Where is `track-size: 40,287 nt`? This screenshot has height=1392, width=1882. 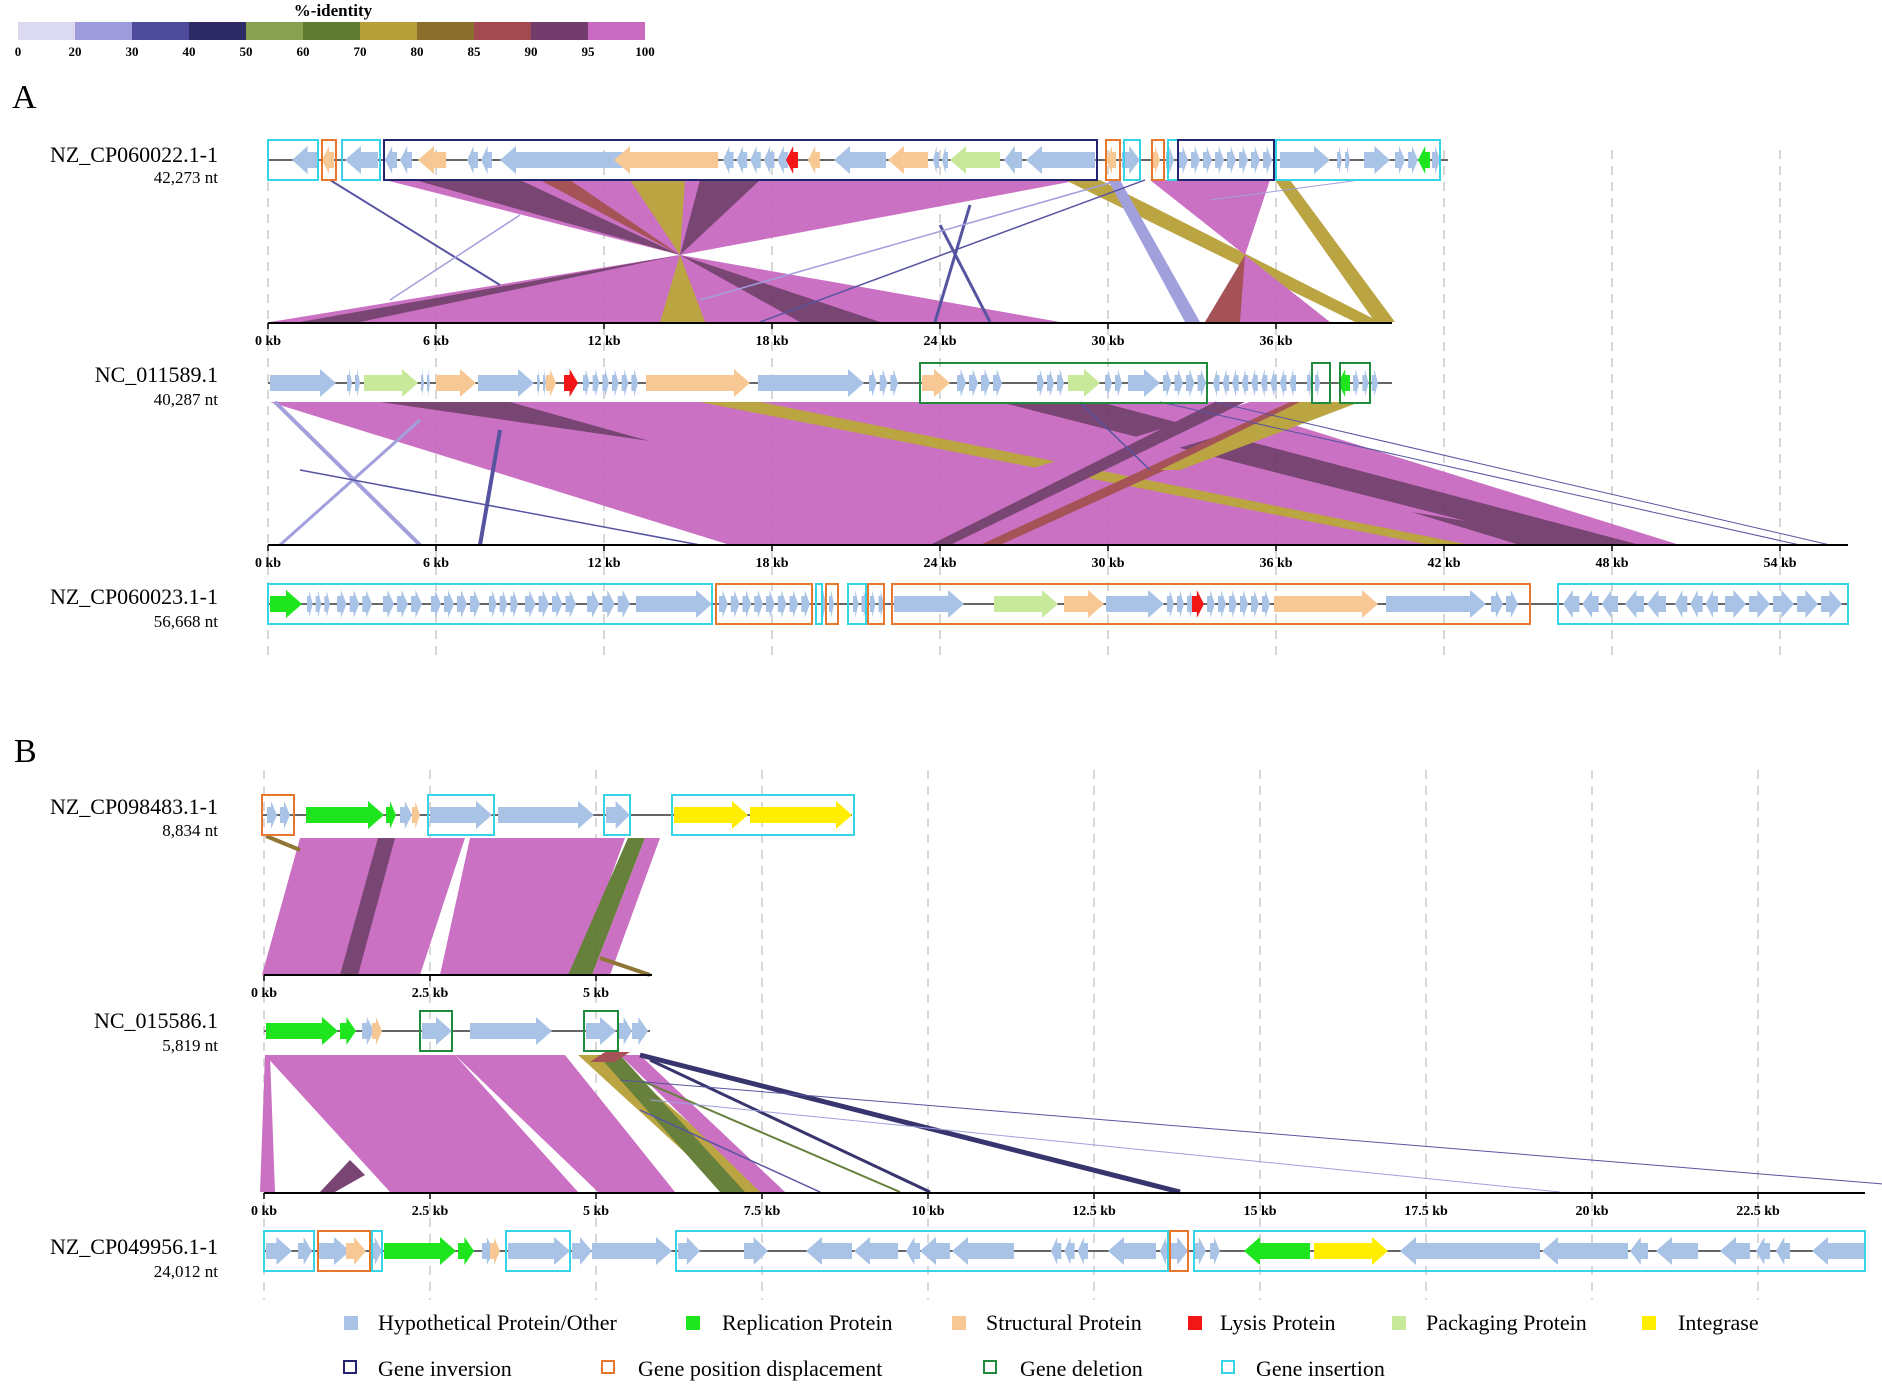 track-size: 40,287 nt is located at coordinates (186, 399).